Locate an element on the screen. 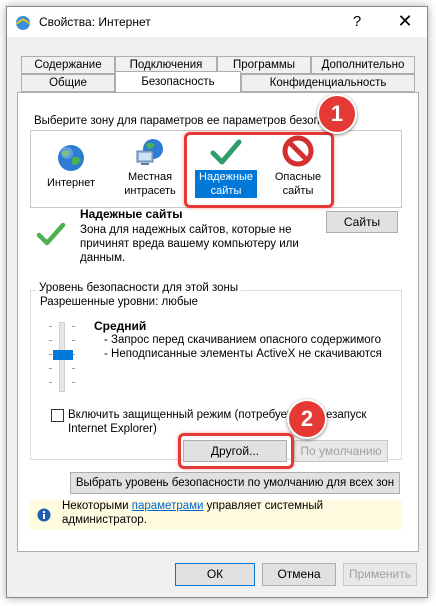 Image resolution: width=436 pixels, height=606 pixels. title-bar: Свойства: Интернет ? ✕ is located at coordinates (217, 22).